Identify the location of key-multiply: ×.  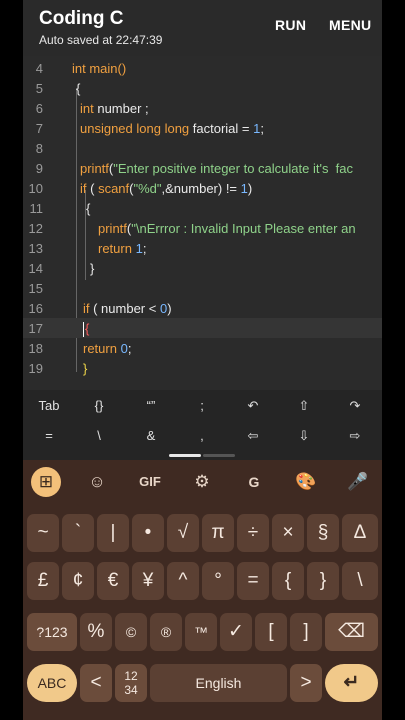
(288, 533).